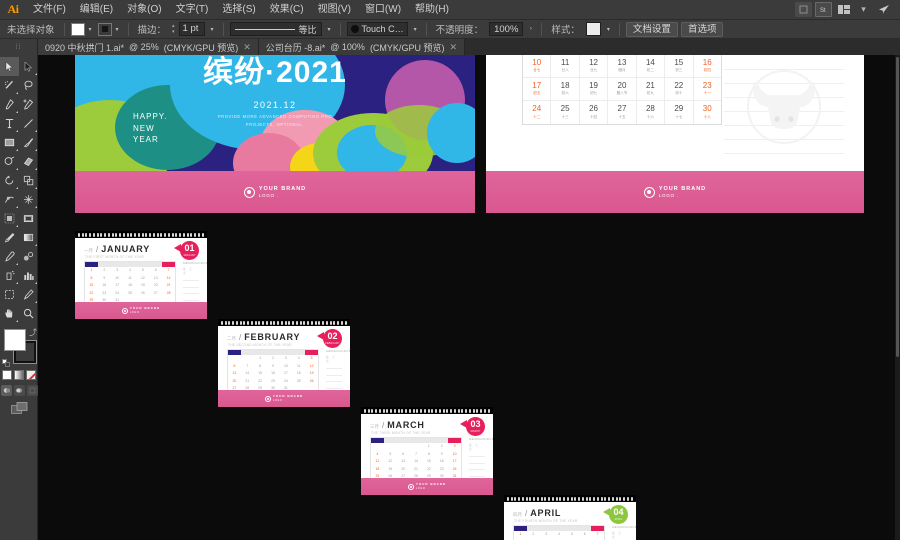  I want to click on perspective-grid-tool, so click(28, 218).